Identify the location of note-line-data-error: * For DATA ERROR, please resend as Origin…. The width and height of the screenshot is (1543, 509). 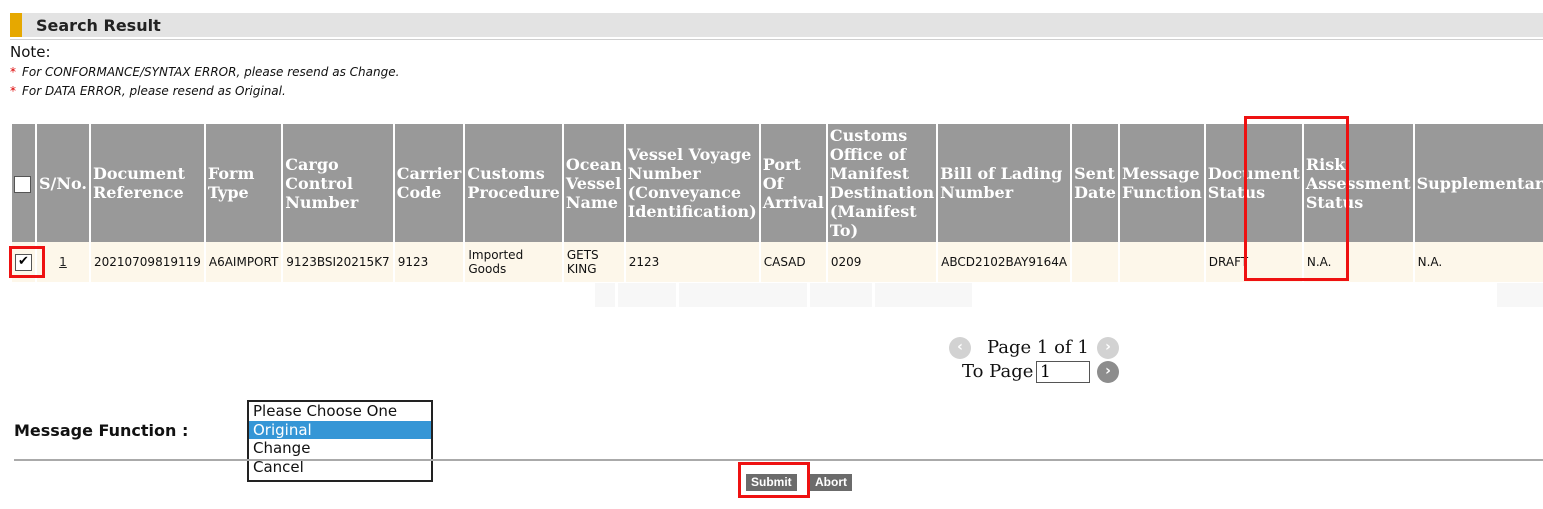
(148, 91).